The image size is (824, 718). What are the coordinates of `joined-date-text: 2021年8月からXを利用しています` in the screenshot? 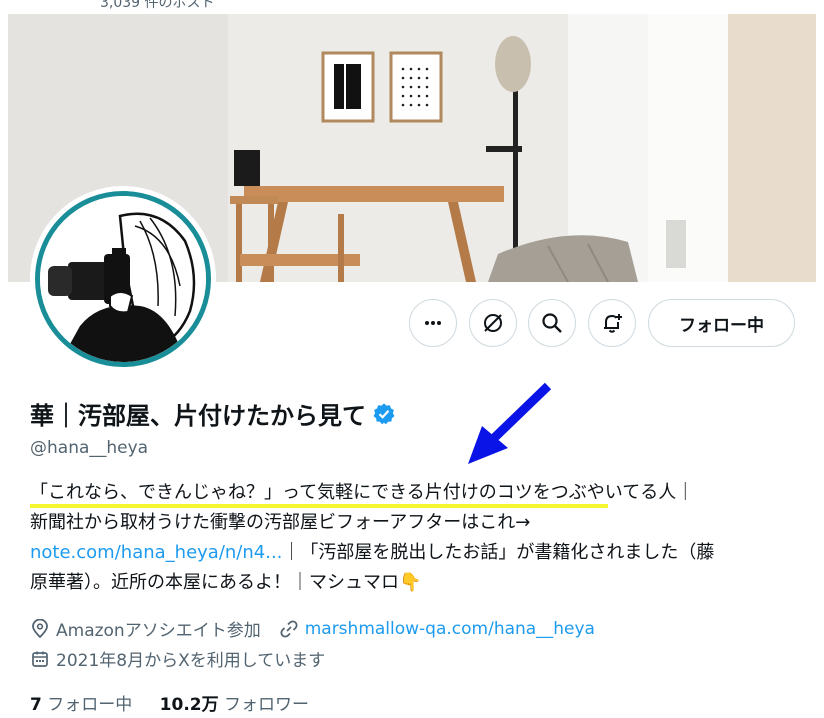 It's located at (191, 661).